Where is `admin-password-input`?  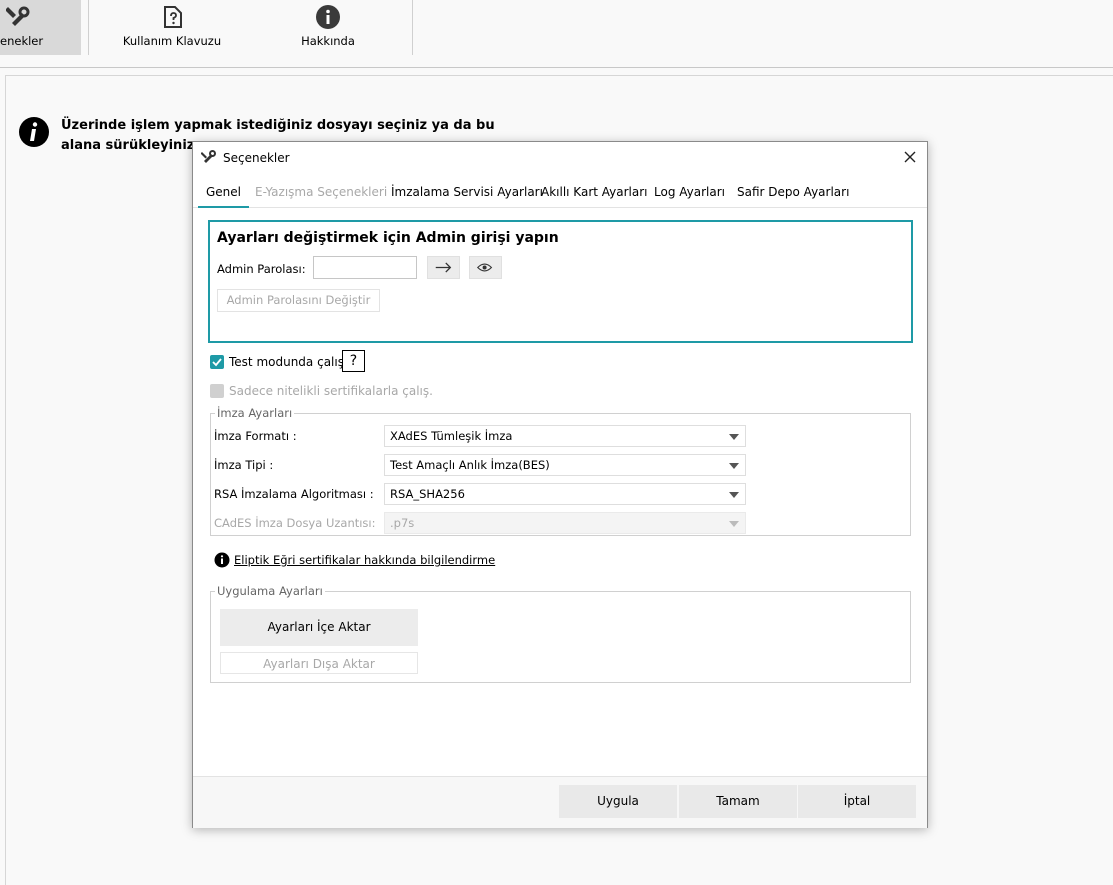
admin-password-input is located at coordinates (365, 267).